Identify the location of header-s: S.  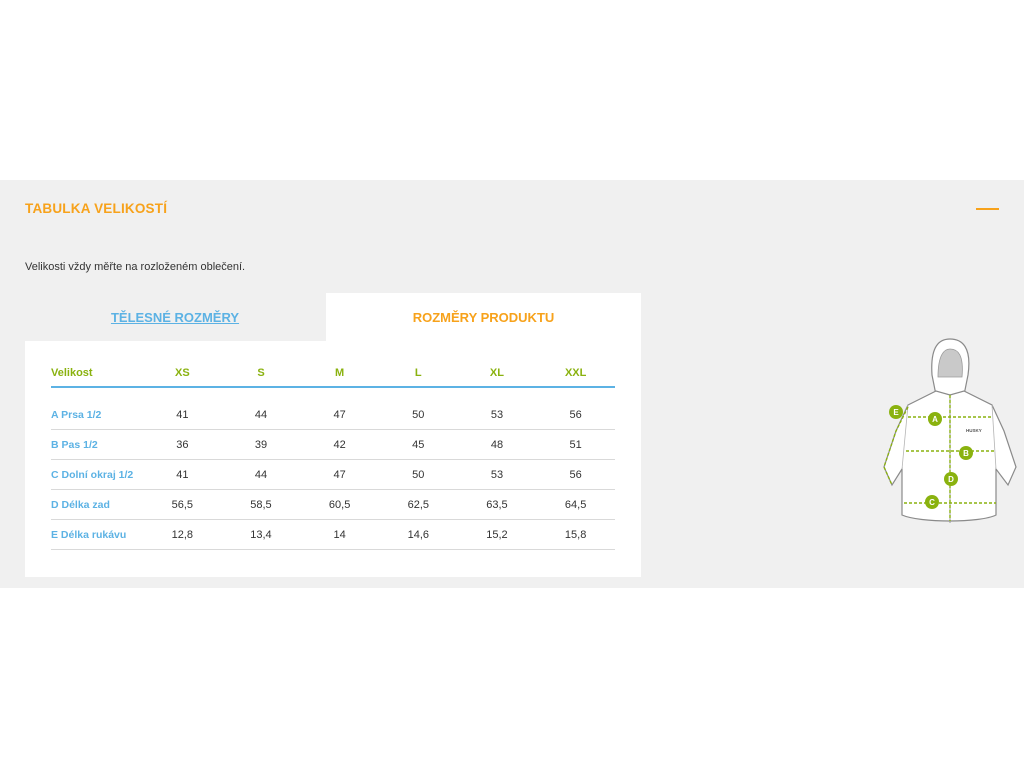
(261, 374).